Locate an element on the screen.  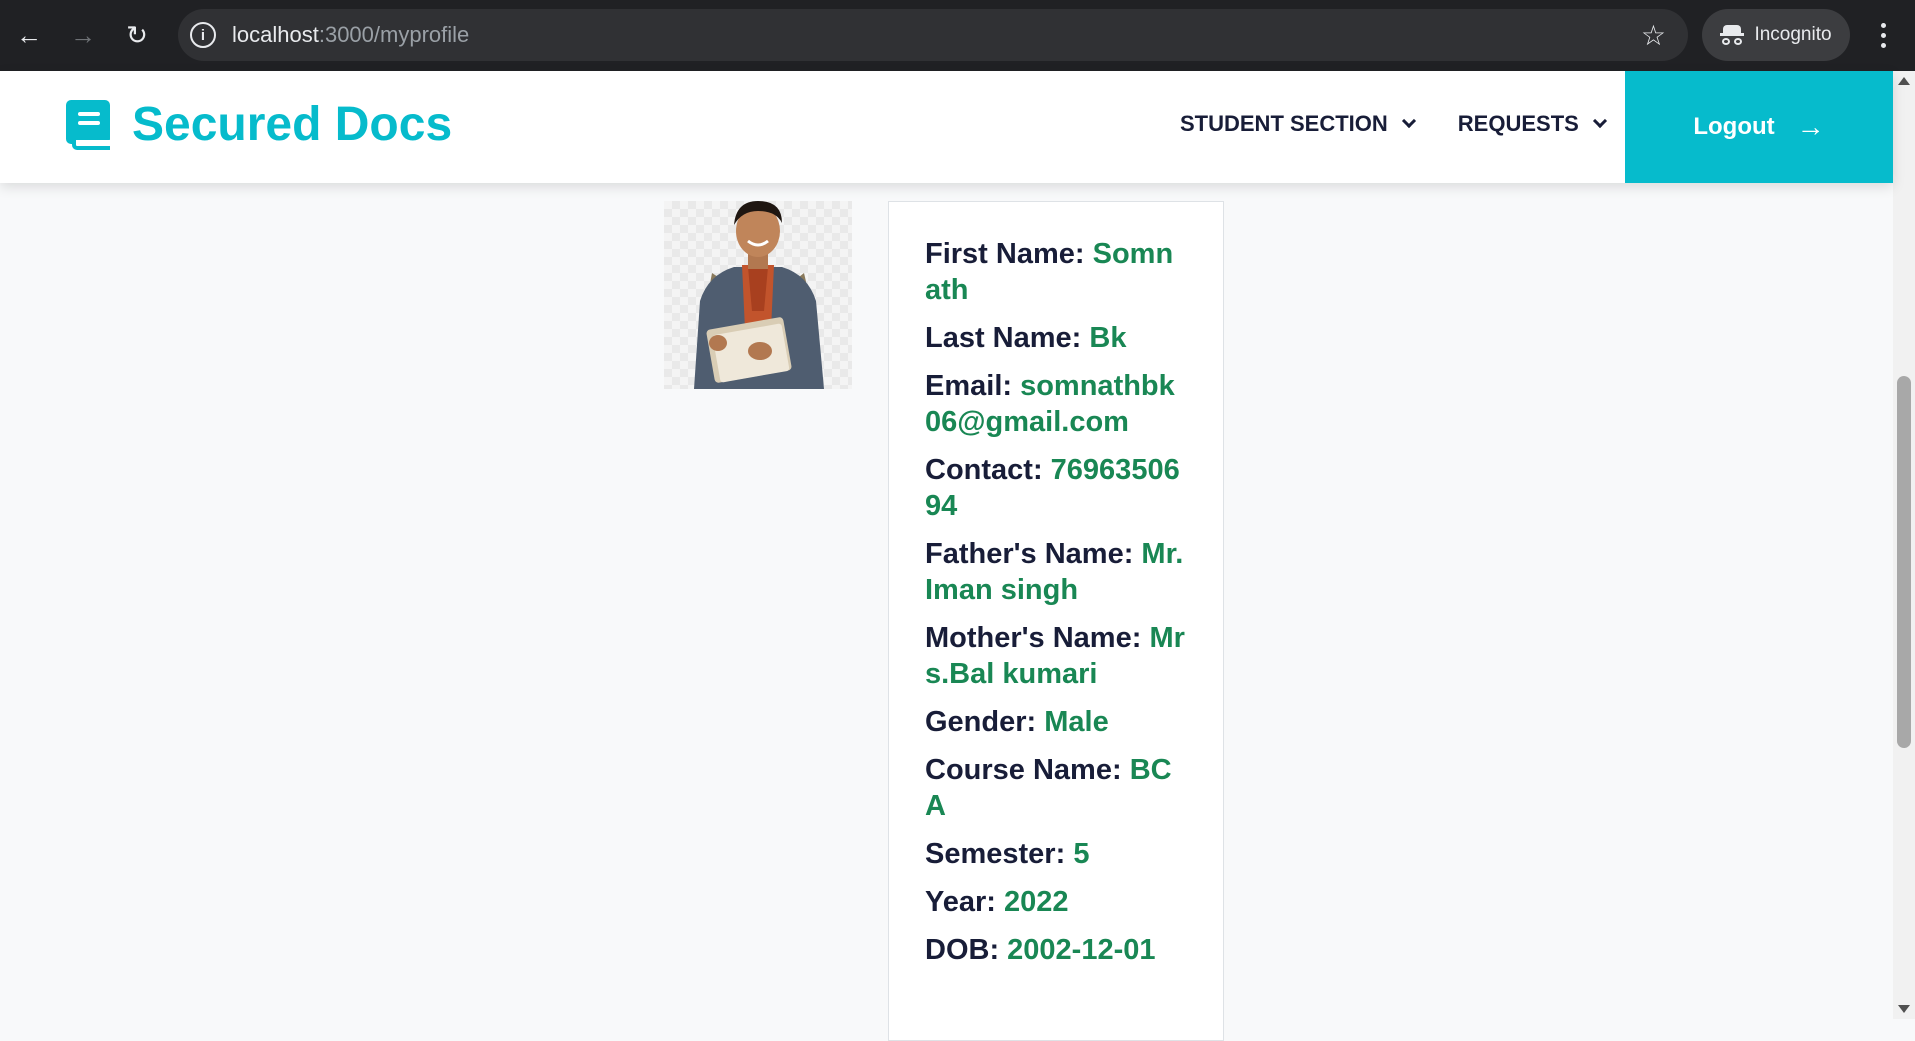
field-label: Father's Name: is located at coordinates (1029, 554).